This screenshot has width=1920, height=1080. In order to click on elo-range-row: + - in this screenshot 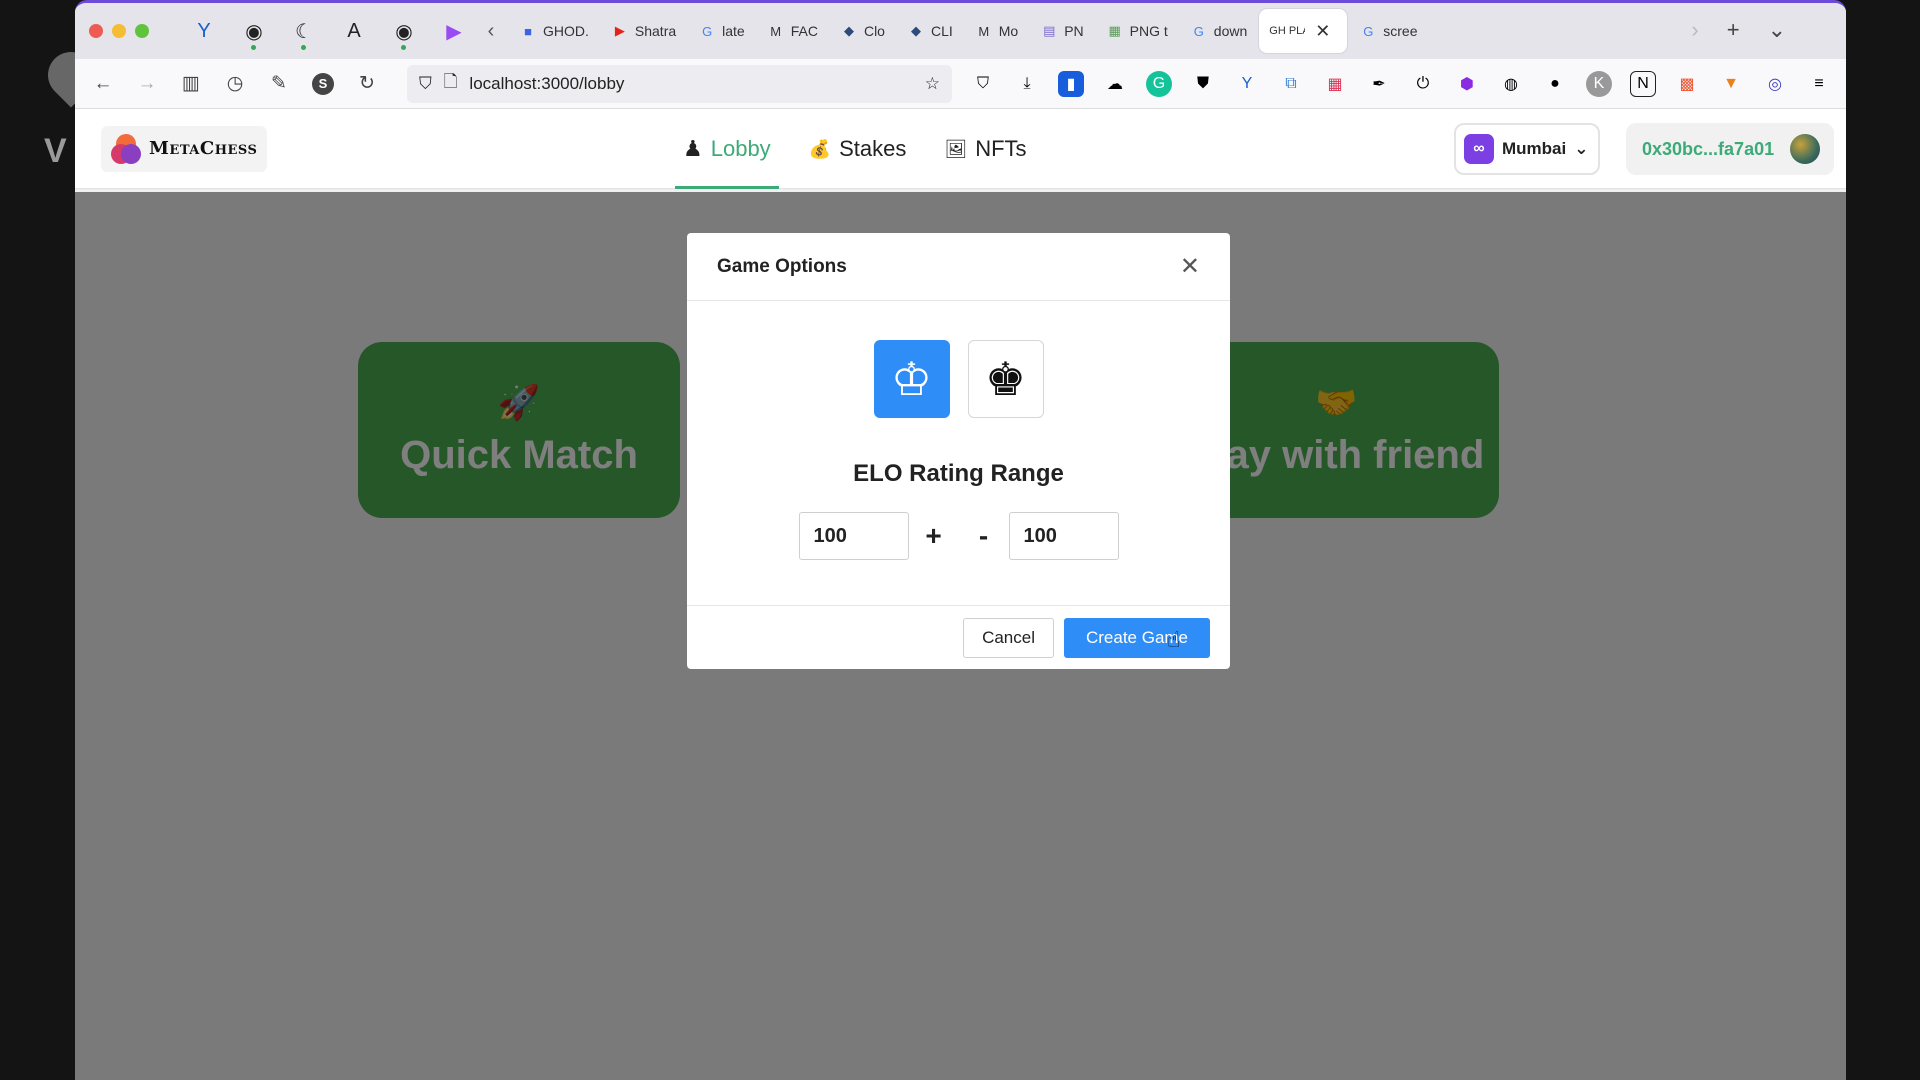, I will do `click(958, 536)`.